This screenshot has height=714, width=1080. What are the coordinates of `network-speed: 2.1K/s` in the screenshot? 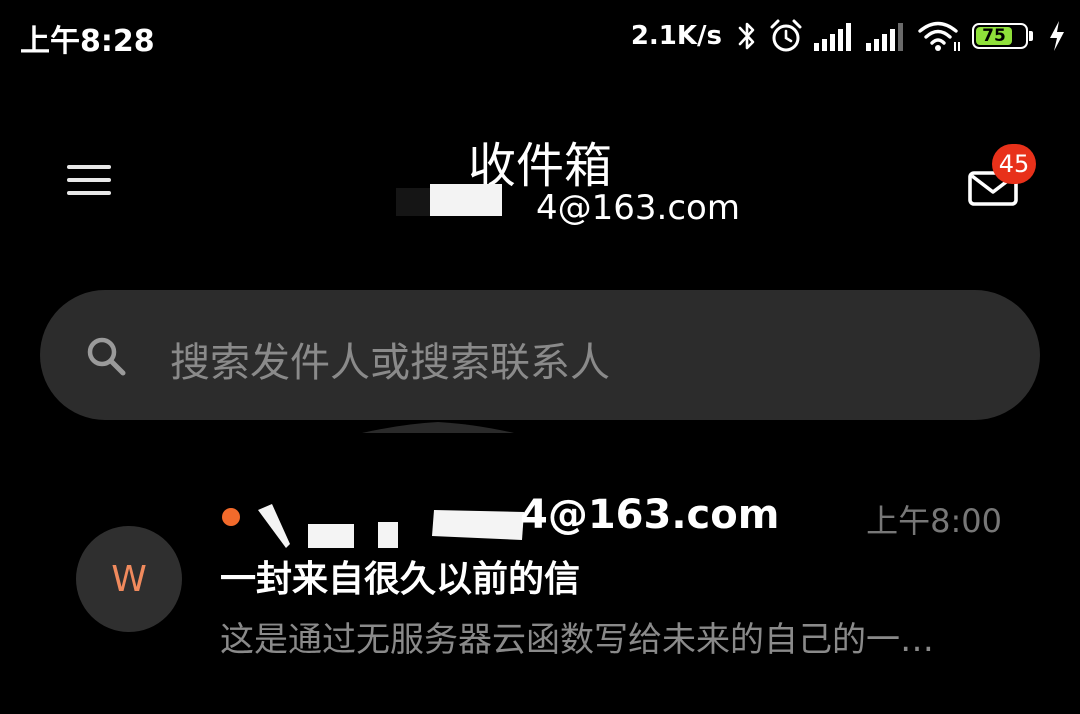 It's located at (676, 36).